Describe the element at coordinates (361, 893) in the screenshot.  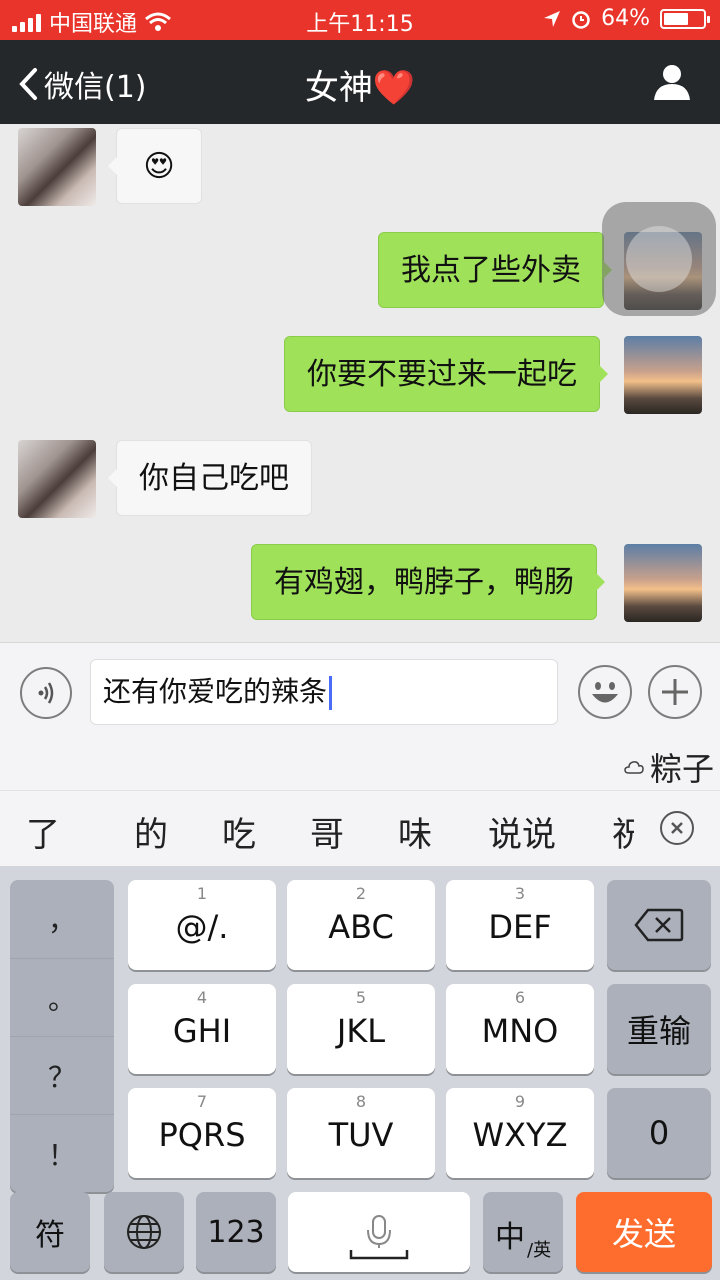
I see `key-number: 2` at that location.